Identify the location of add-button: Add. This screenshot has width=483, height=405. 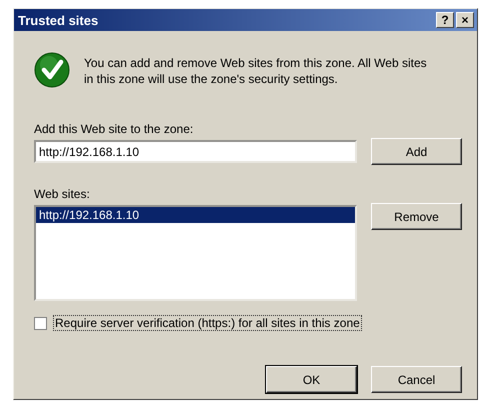
(416, 151).